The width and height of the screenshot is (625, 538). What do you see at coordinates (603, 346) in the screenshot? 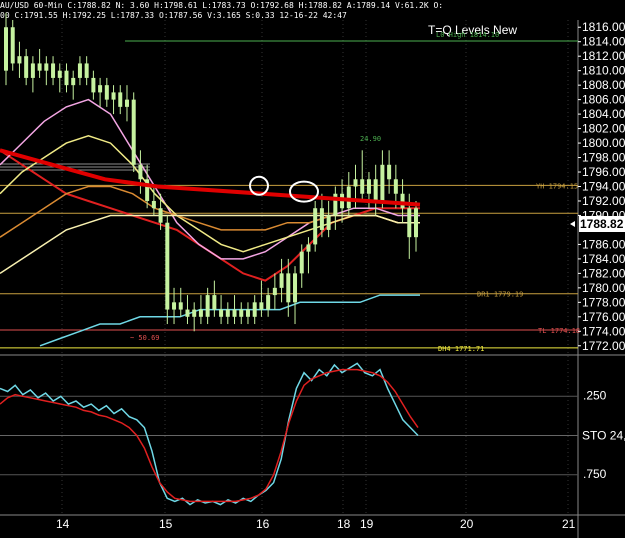
I see `y-tick-label: 1772.00` at bounding box center [603, 346].